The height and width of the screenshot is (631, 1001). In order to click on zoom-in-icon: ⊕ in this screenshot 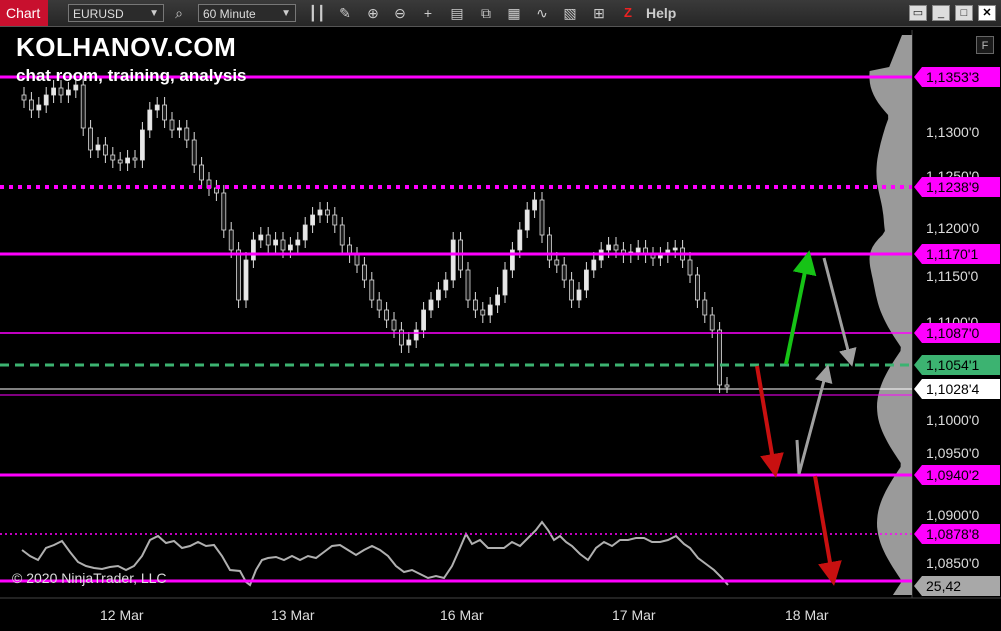, I will do `click(373, 13)`.